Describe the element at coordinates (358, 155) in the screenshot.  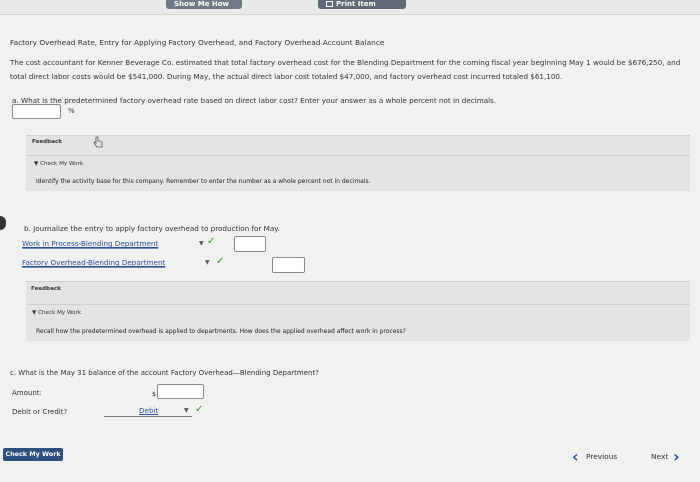
I see `feedback-divider-a` at that location.